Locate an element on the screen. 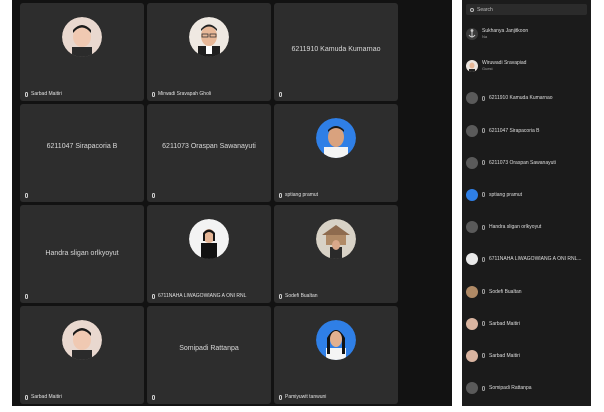  tile-caption: 6711NAHA LIWAGOWIANG A ONI RNL is located at coordinates (209, 296).